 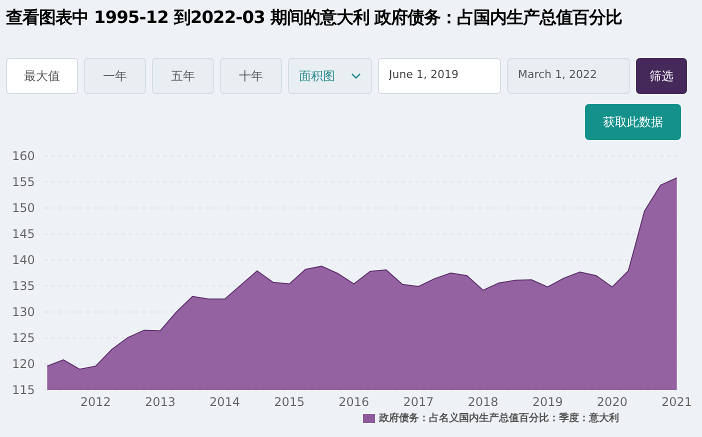 I want to click on x-axis-label: 2017, so click(x=418, y=401).